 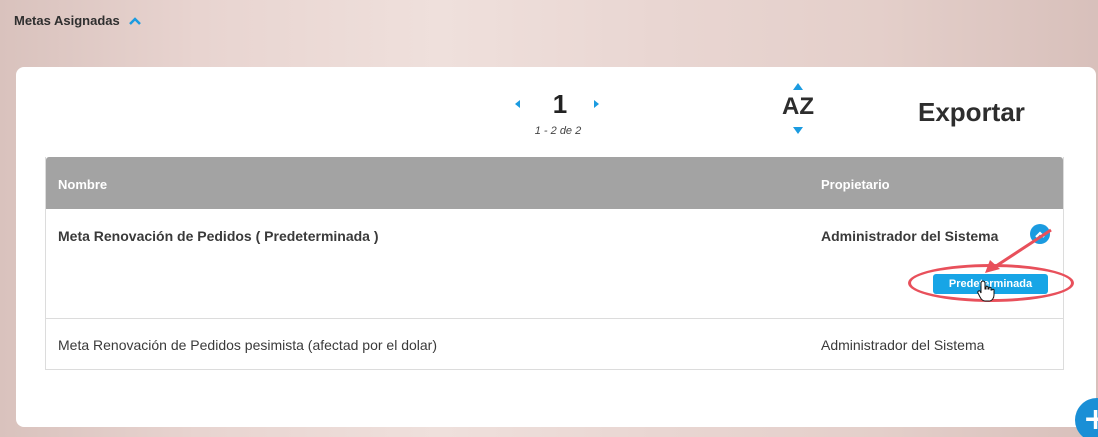 I want to click on prev-page-icon, so click(x=518, y=104).